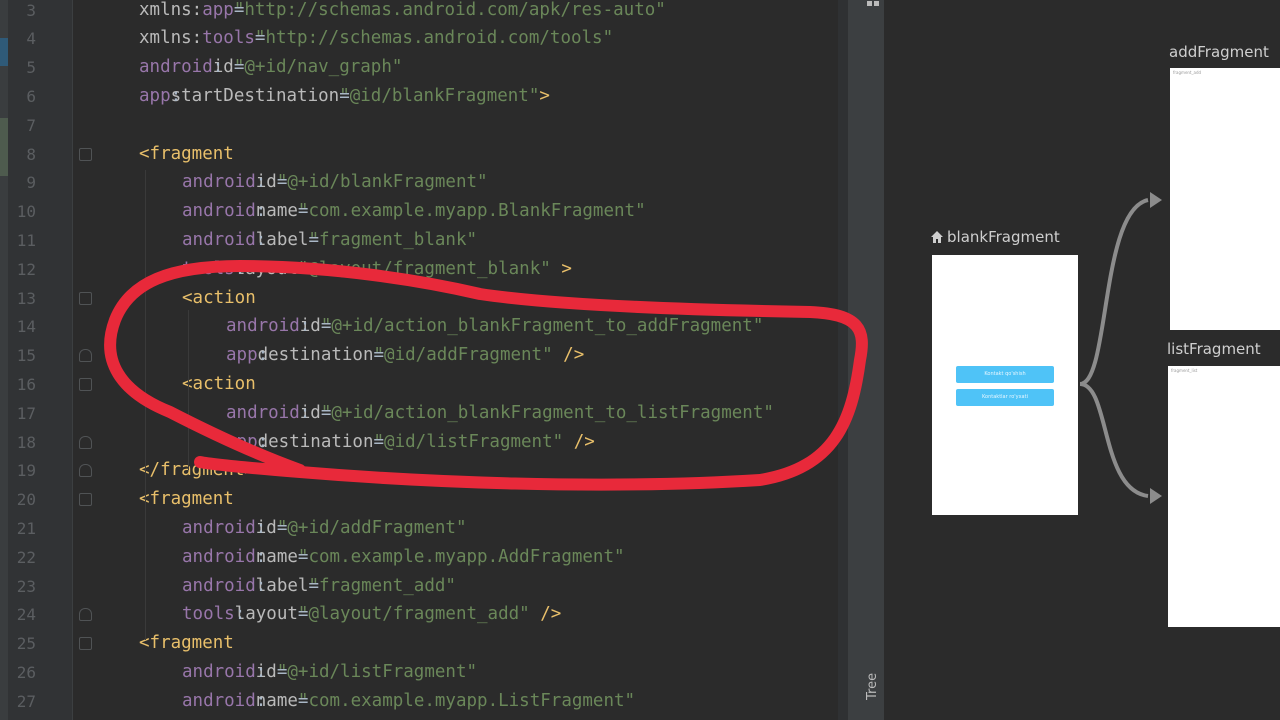 The image size is (1280, 720). Describe the element at coordinates (377, 269) in the screenshot. I see `code-text: tools: layout = "@layout/fragment_blank" >` at that location.